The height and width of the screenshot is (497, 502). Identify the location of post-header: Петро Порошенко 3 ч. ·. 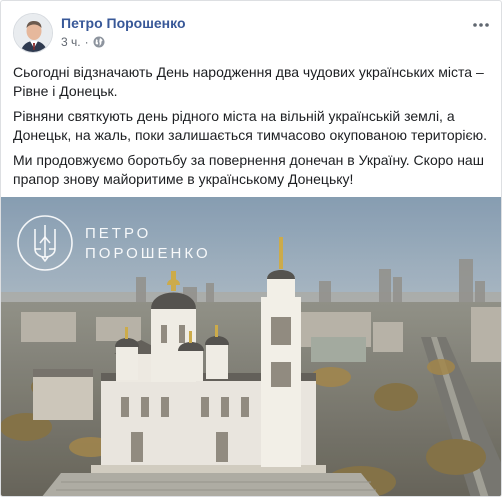
(252, 34).